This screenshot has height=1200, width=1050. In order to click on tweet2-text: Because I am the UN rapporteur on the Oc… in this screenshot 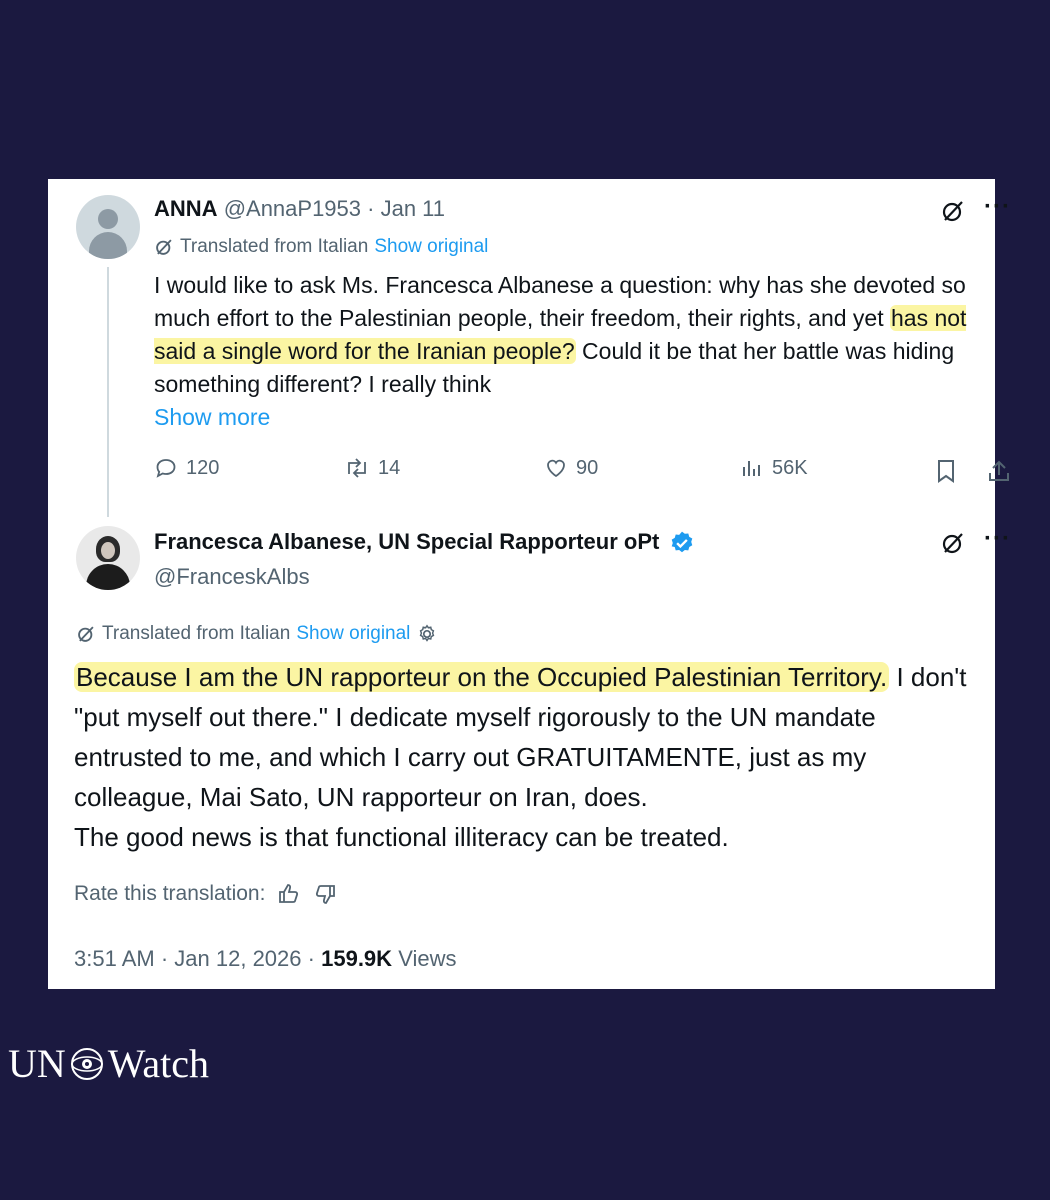, I will do `click(529, 757)`.